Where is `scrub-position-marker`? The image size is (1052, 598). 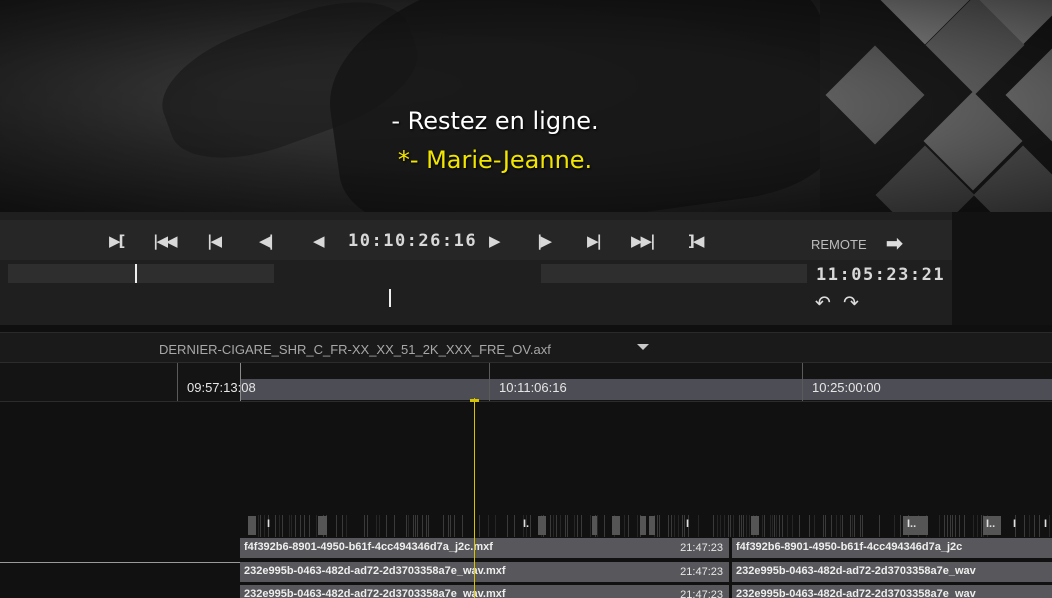 scrub-position-marker is located at coordinates (136, 273).